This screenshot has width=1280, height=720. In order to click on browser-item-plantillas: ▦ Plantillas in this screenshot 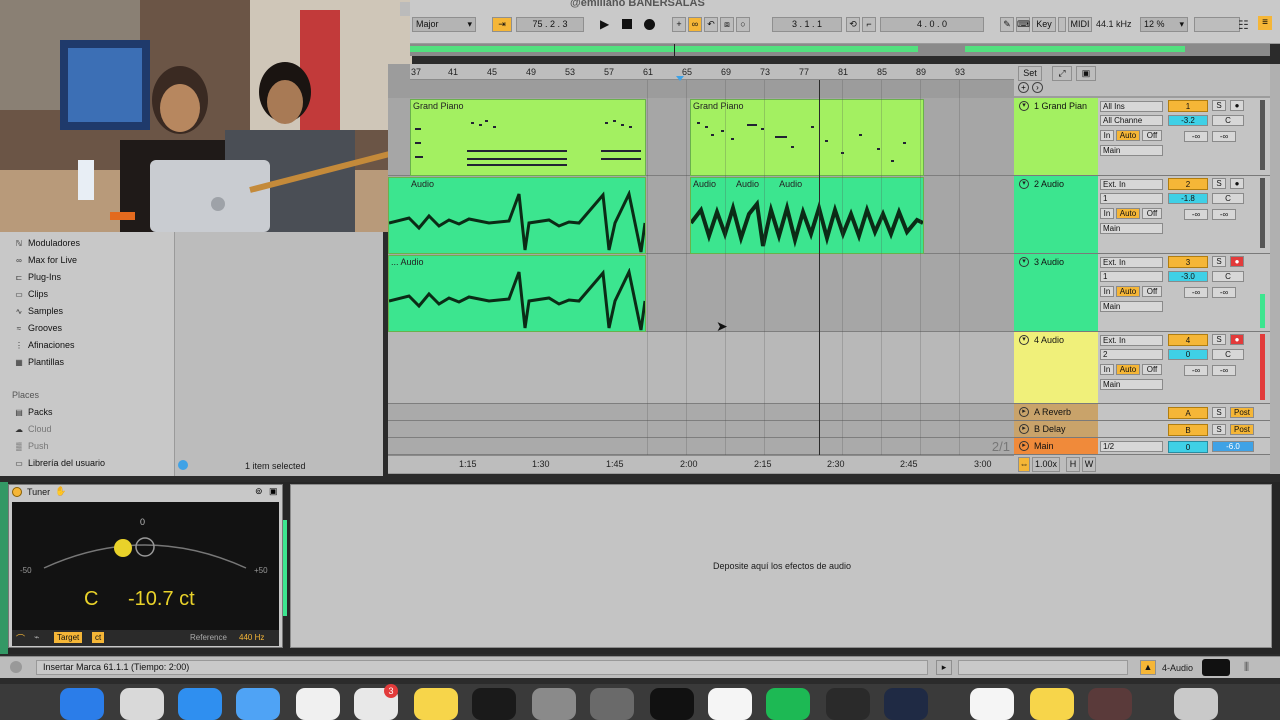, I will do `click(39, 362)`.